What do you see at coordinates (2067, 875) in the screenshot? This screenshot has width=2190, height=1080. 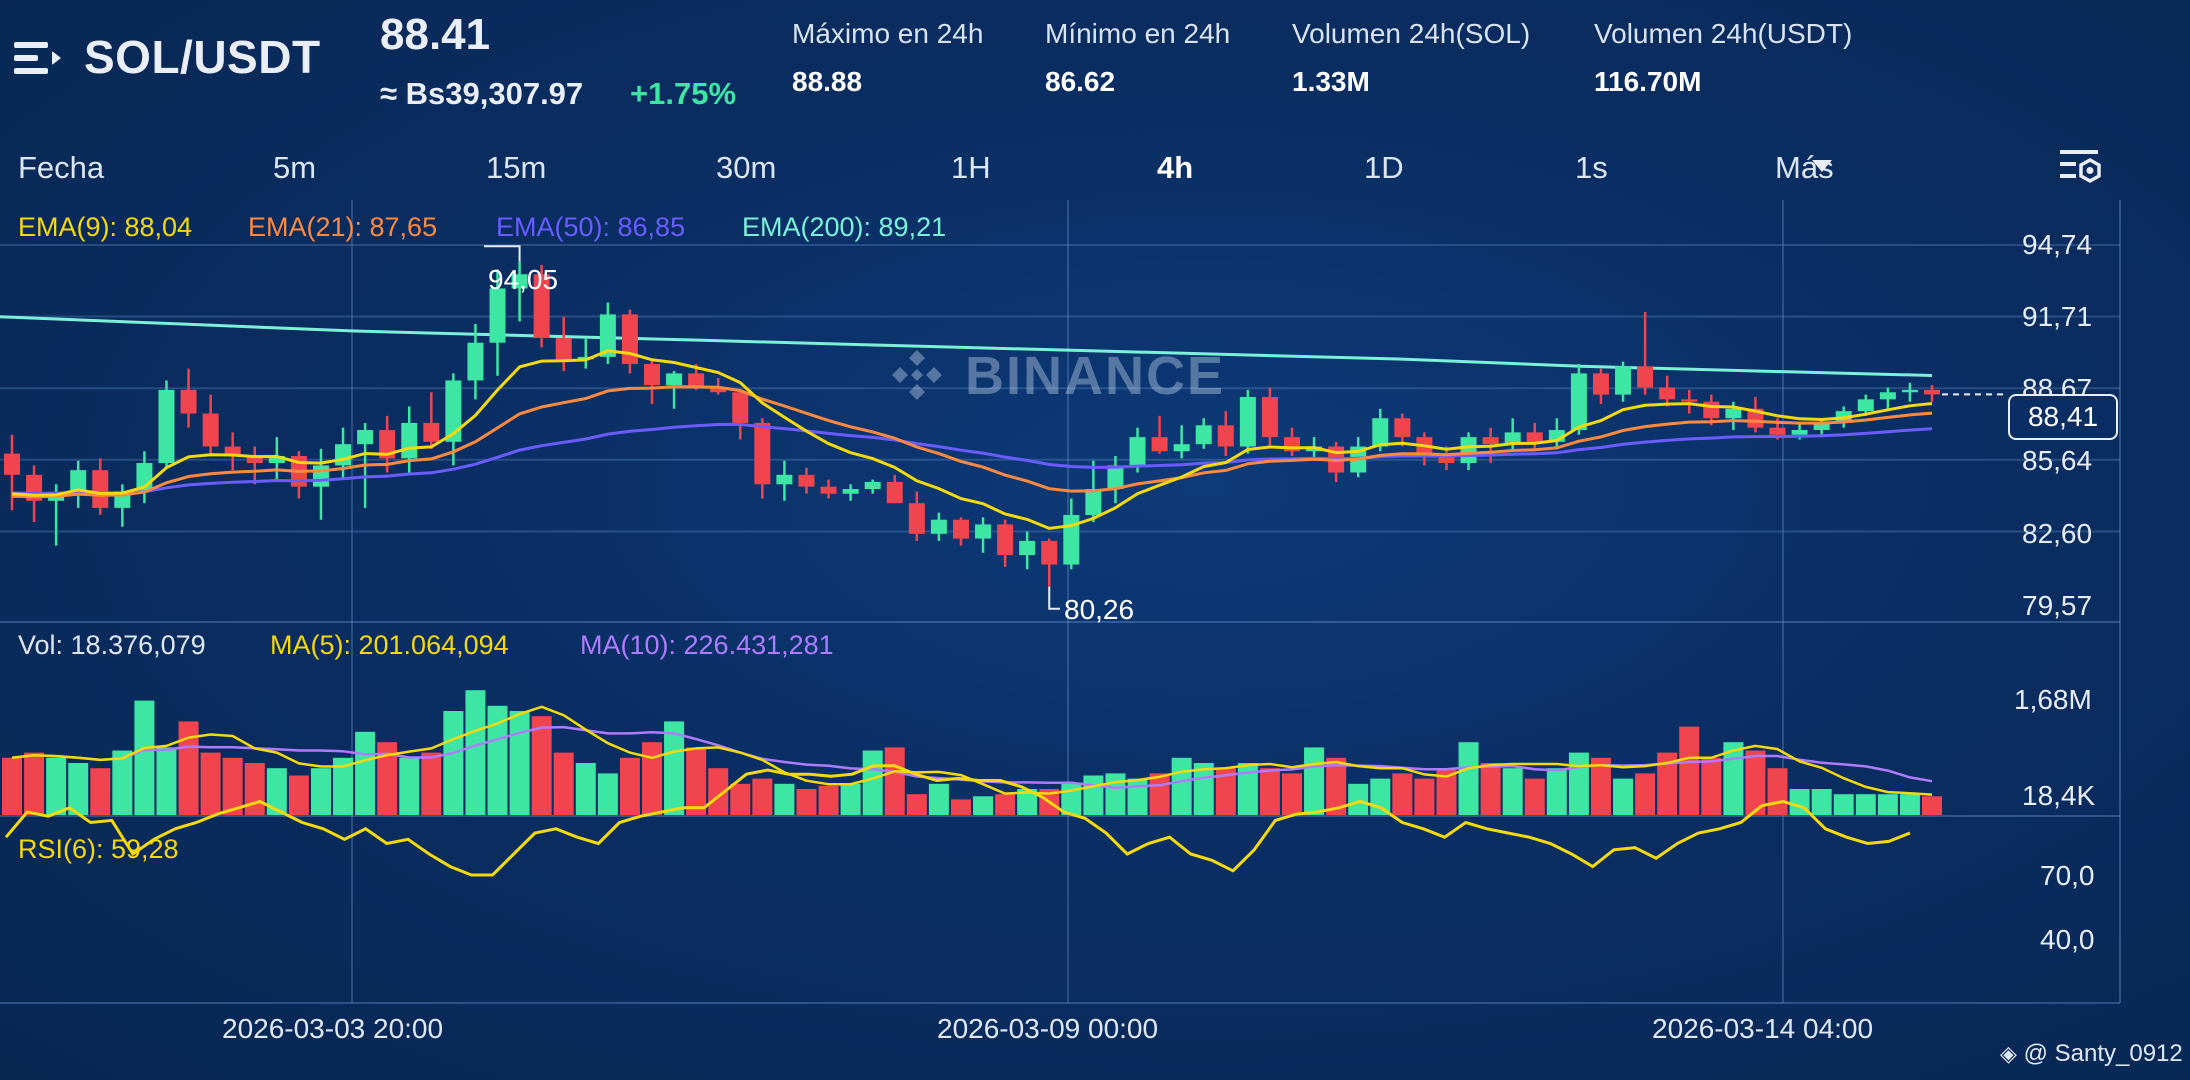 I see `rsi-axis-label: 70,0` at bounding box center [2067, 875].